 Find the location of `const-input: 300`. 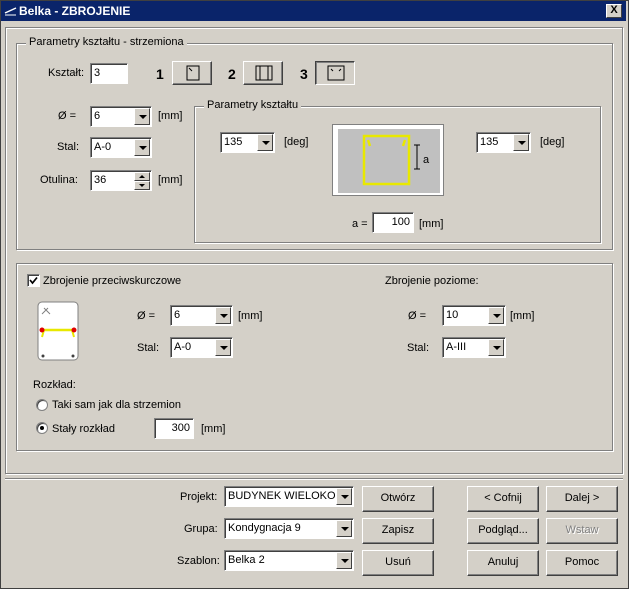

const-input: 300 is located at coordinates (174, 428).